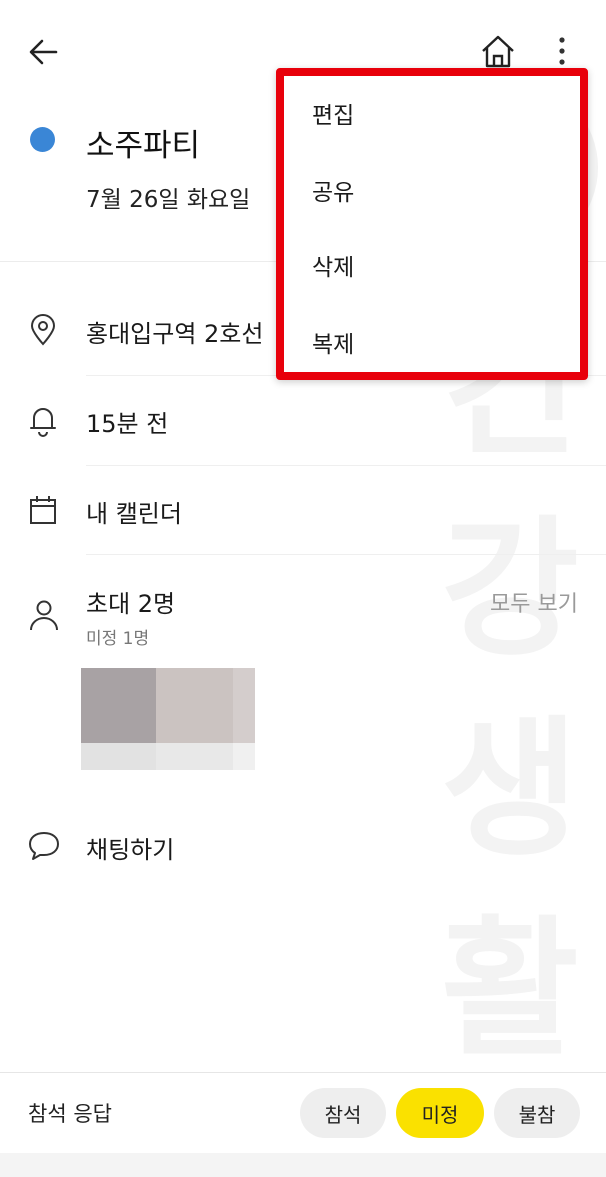 This screenshot has height=1177, width=606. What do you see at coordinates (303, 1072) in the screenshot?
I see `footer-divider` at bounding box center [303, 1072].